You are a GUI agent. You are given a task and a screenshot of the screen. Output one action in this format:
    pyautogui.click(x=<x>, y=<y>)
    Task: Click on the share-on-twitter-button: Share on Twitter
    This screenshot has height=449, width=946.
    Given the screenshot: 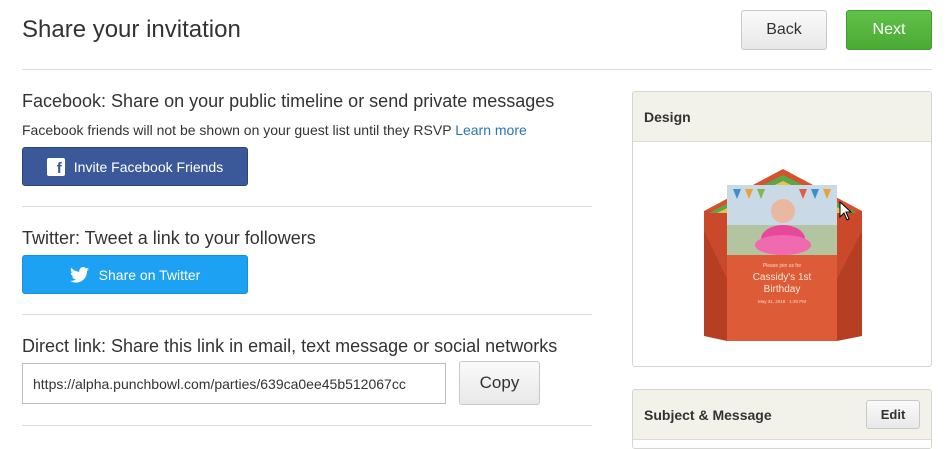 What is the action you would take?
    pyautogui.click(x=135, y=274)
    